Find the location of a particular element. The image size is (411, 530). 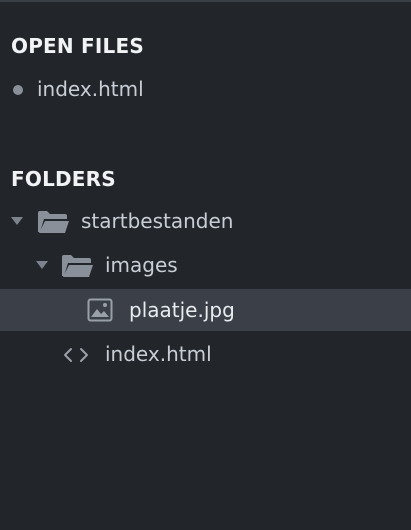

tree-item-label: index.html is located at coordinates (158, 354).